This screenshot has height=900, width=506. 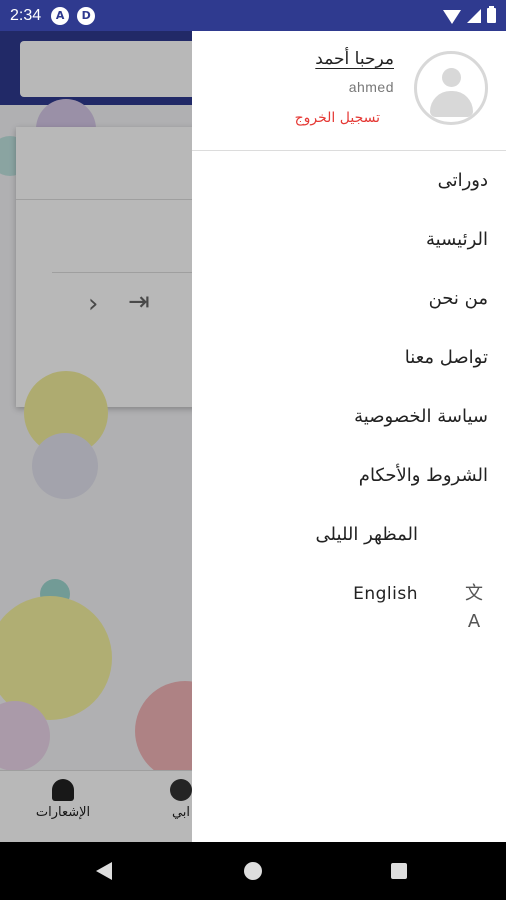 I want to click on menu-item-label: المظهر الليلى, so click(x=366, y=534).